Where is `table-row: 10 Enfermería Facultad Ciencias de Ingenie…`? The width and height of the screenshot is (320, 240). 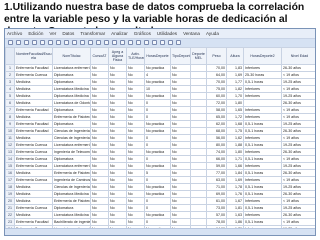 table-row: 10 Enfermería Facultad Ciencias de Ingenie… is located at coordinates (160, 131).